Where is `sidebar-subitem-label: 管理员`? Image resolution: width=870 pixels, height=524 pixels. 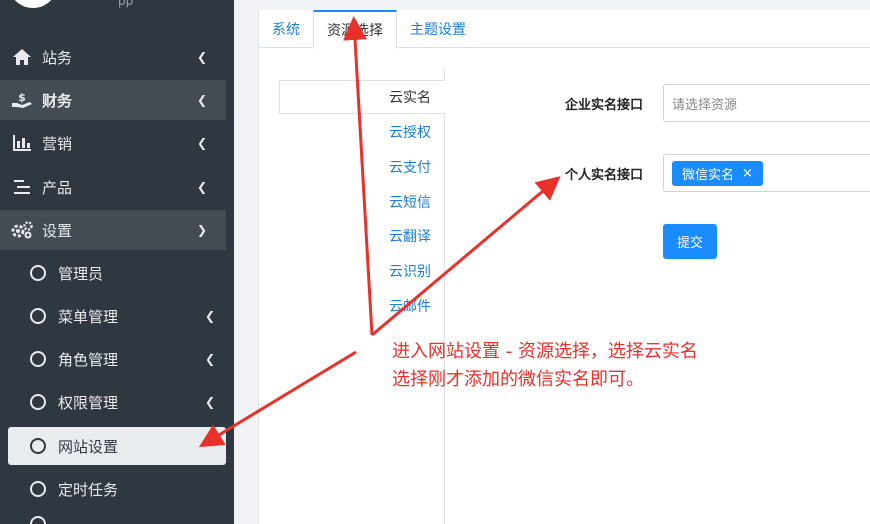
sidebar-subitem-label: 管理员 is located at coordinates (81, 273).